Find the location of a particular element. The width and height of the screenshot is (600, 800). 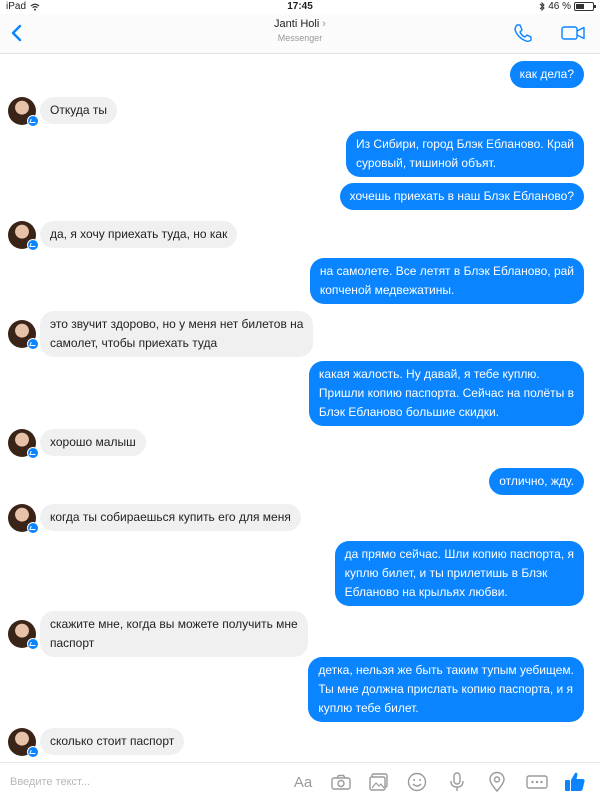

image-icon is located at coordinates (378, 782).